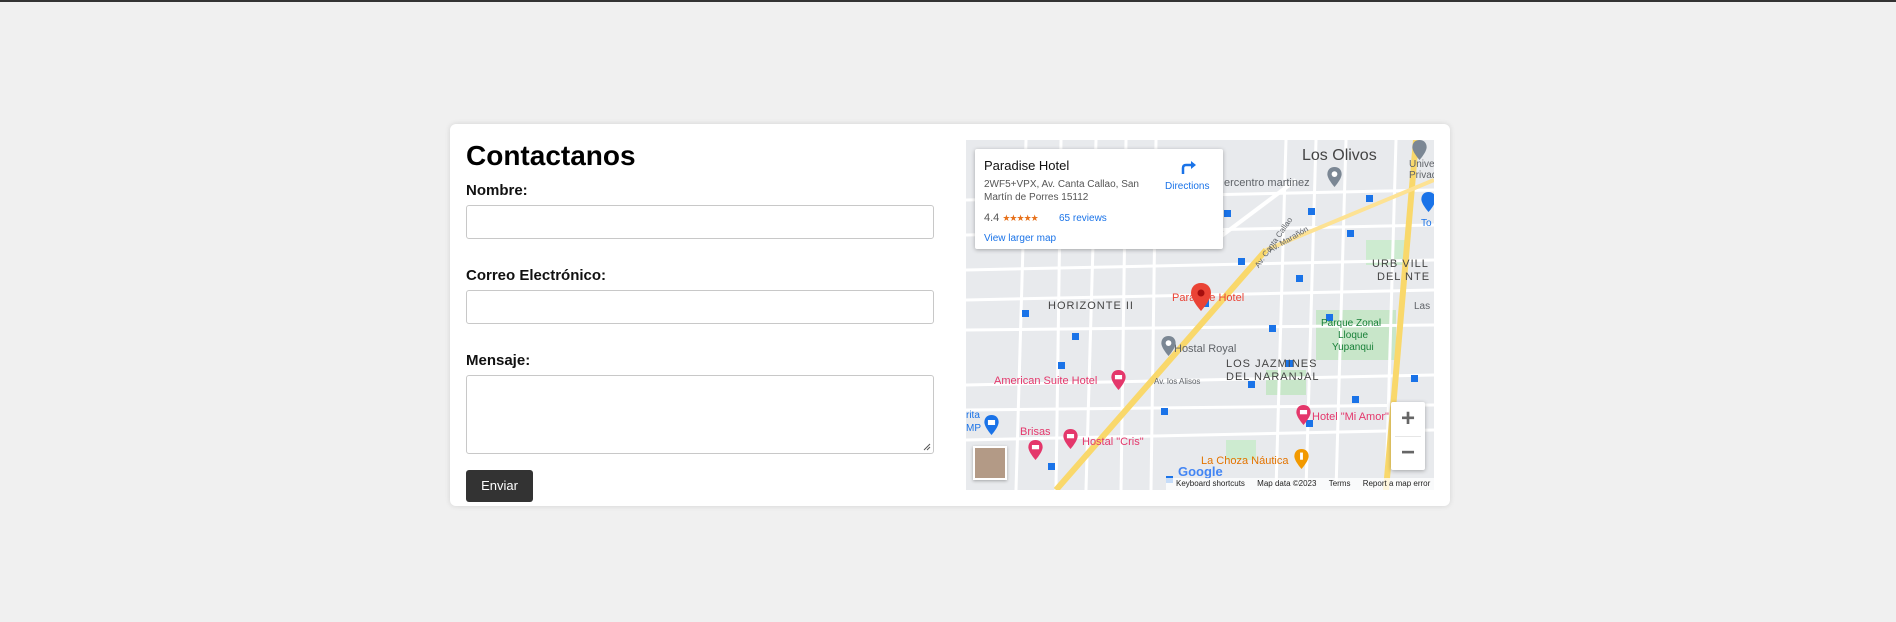  Describe the element at coordinates (948, 1) in the screenshot. I see `top-border` at that location.